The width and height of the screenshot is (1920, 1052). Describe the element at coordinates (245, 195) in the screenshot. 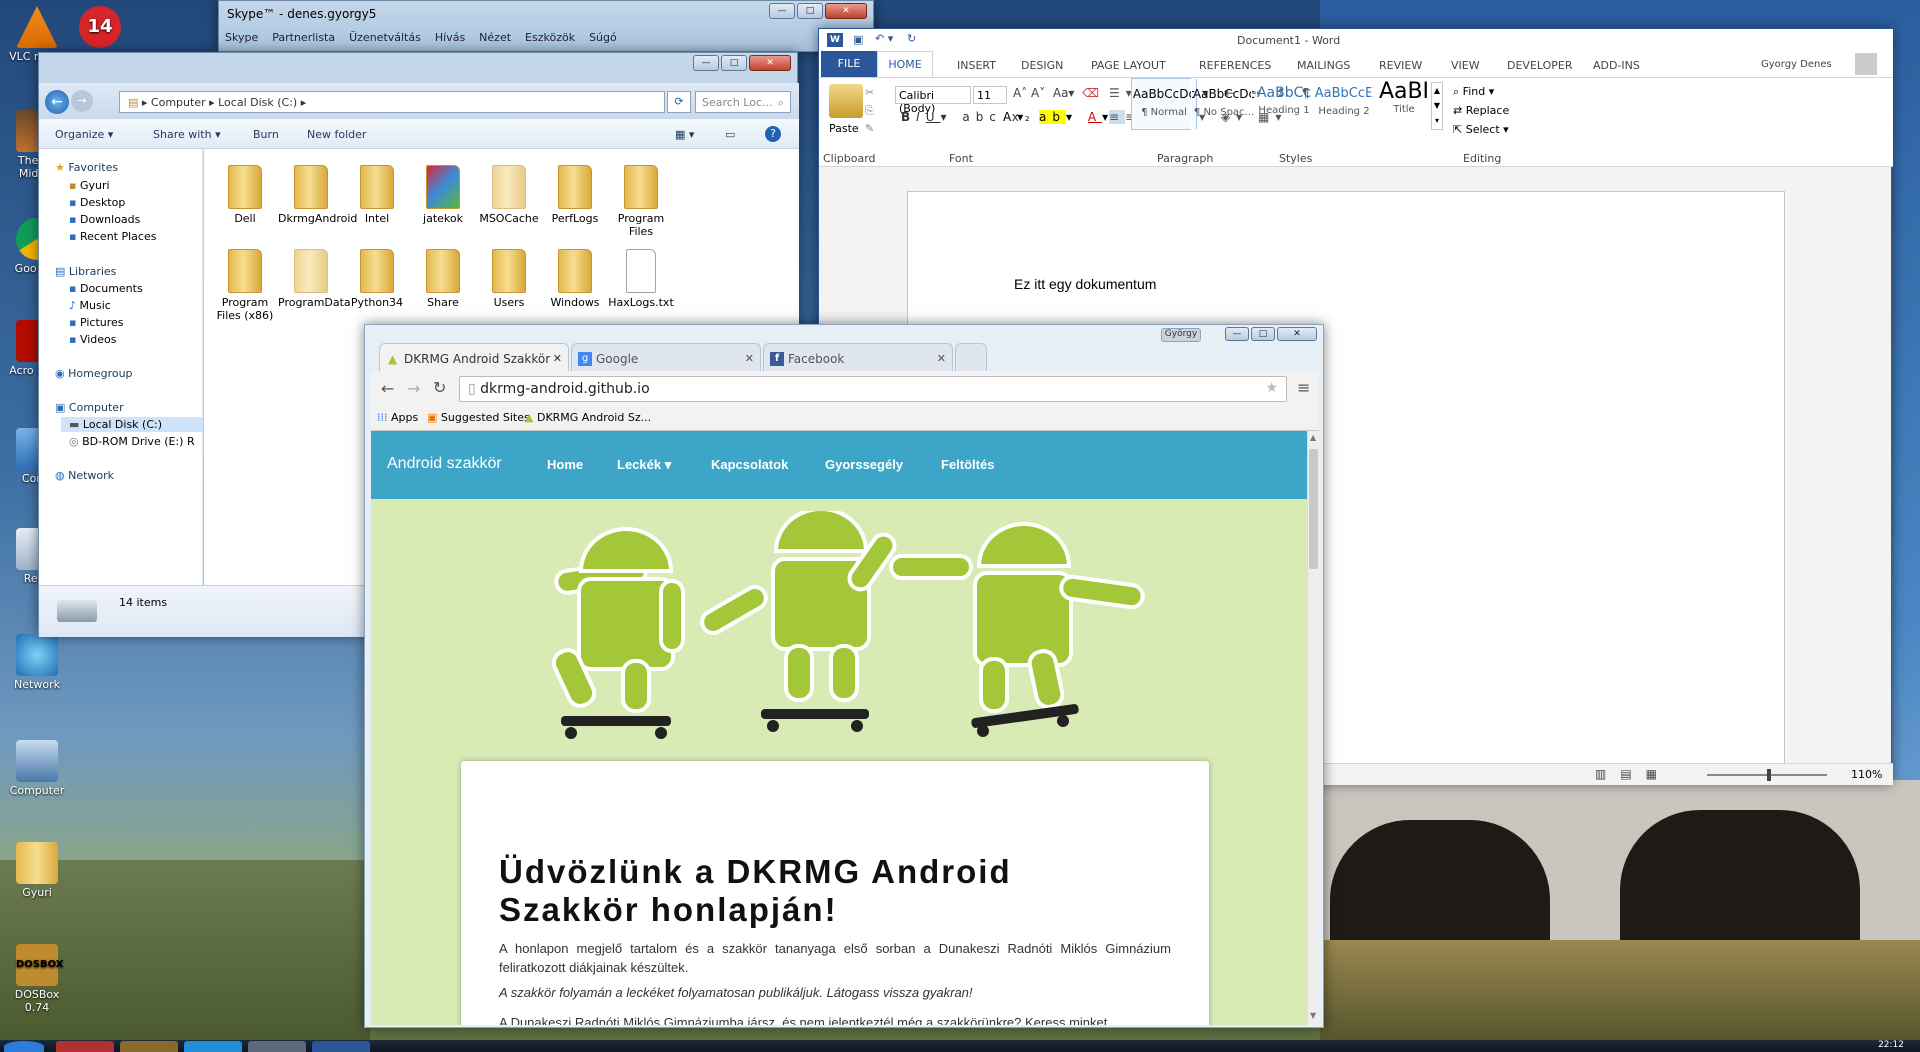

I see `file-item: Dell` at that location.